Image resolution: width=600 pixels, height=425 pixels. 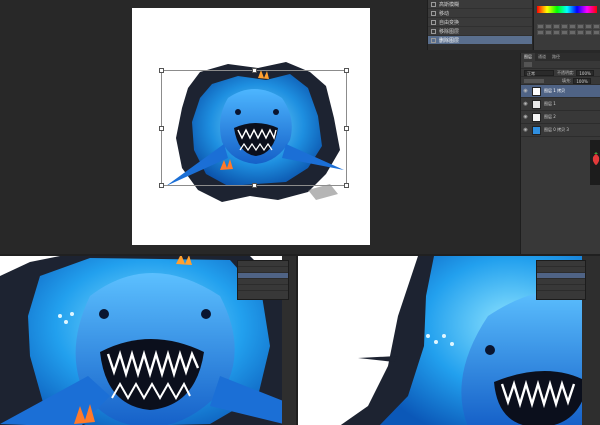 What do you see at coordinates (346, 128) in the screenshot?
I see `transform-handle-mr` at bounding box center [346, 128].